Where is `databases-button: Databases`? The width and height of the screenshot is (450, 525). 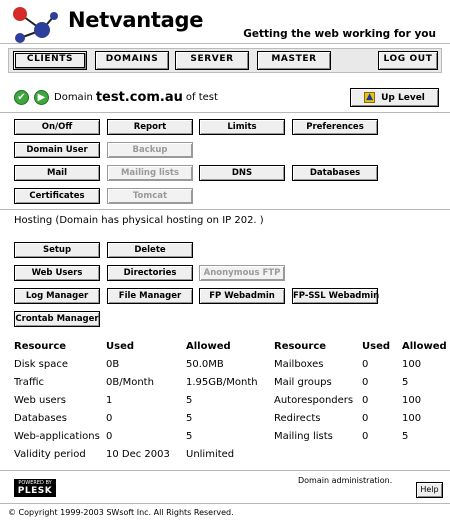
databases-button: Databases is located at coordinates (335, 173).